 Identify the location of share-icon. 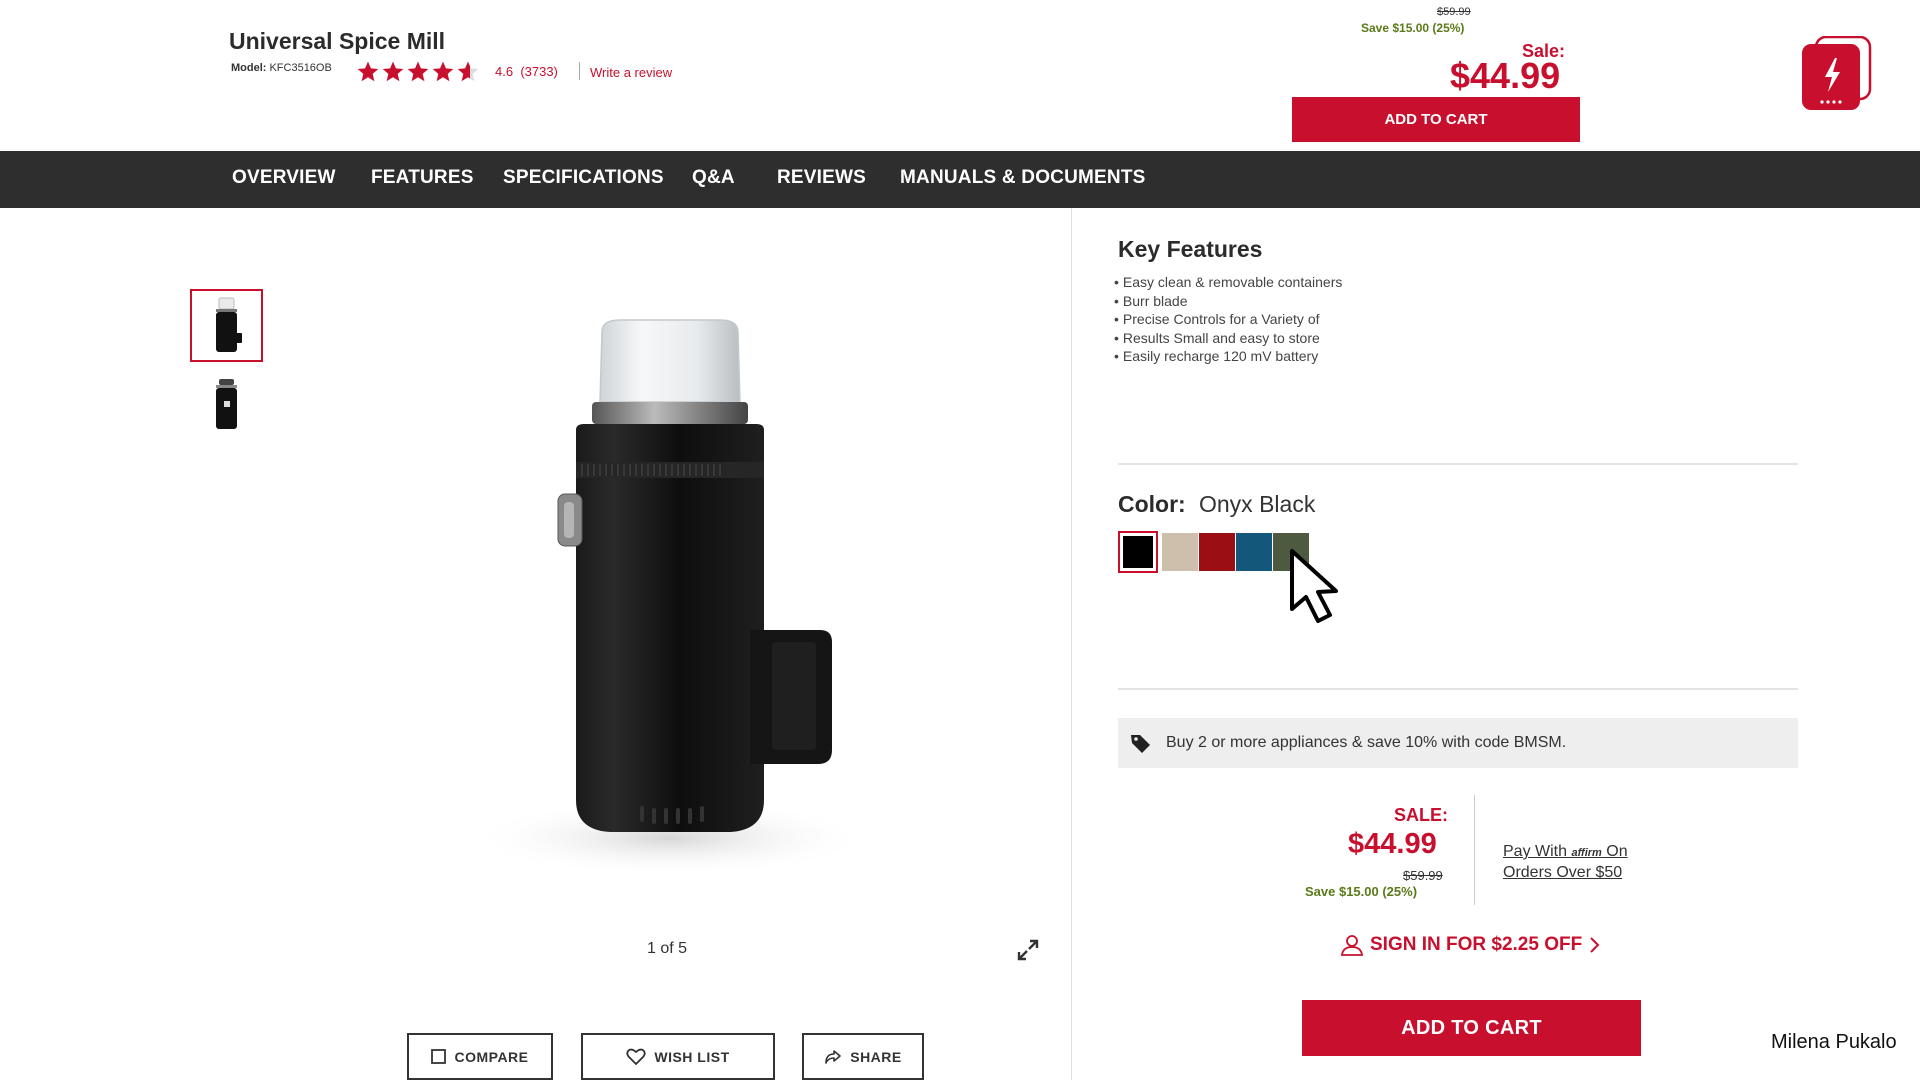
(833, 1056).